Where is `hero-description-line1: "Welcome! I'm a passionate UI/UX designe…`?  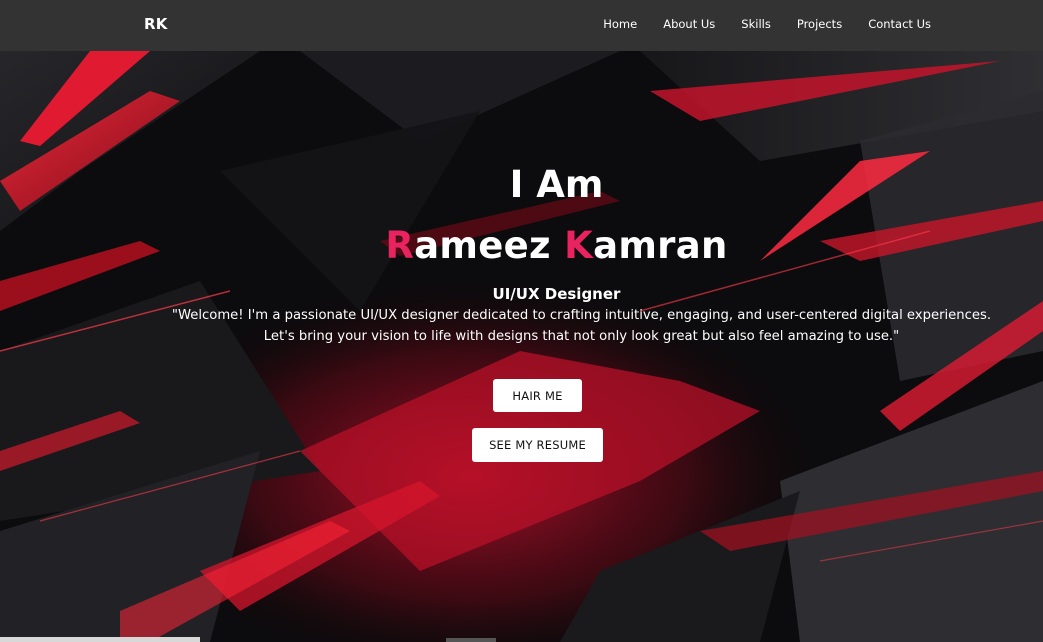 hero-description-line1: "Welcome! I'm a passionate UI/UX designe… is located at coordinates (581, 315).